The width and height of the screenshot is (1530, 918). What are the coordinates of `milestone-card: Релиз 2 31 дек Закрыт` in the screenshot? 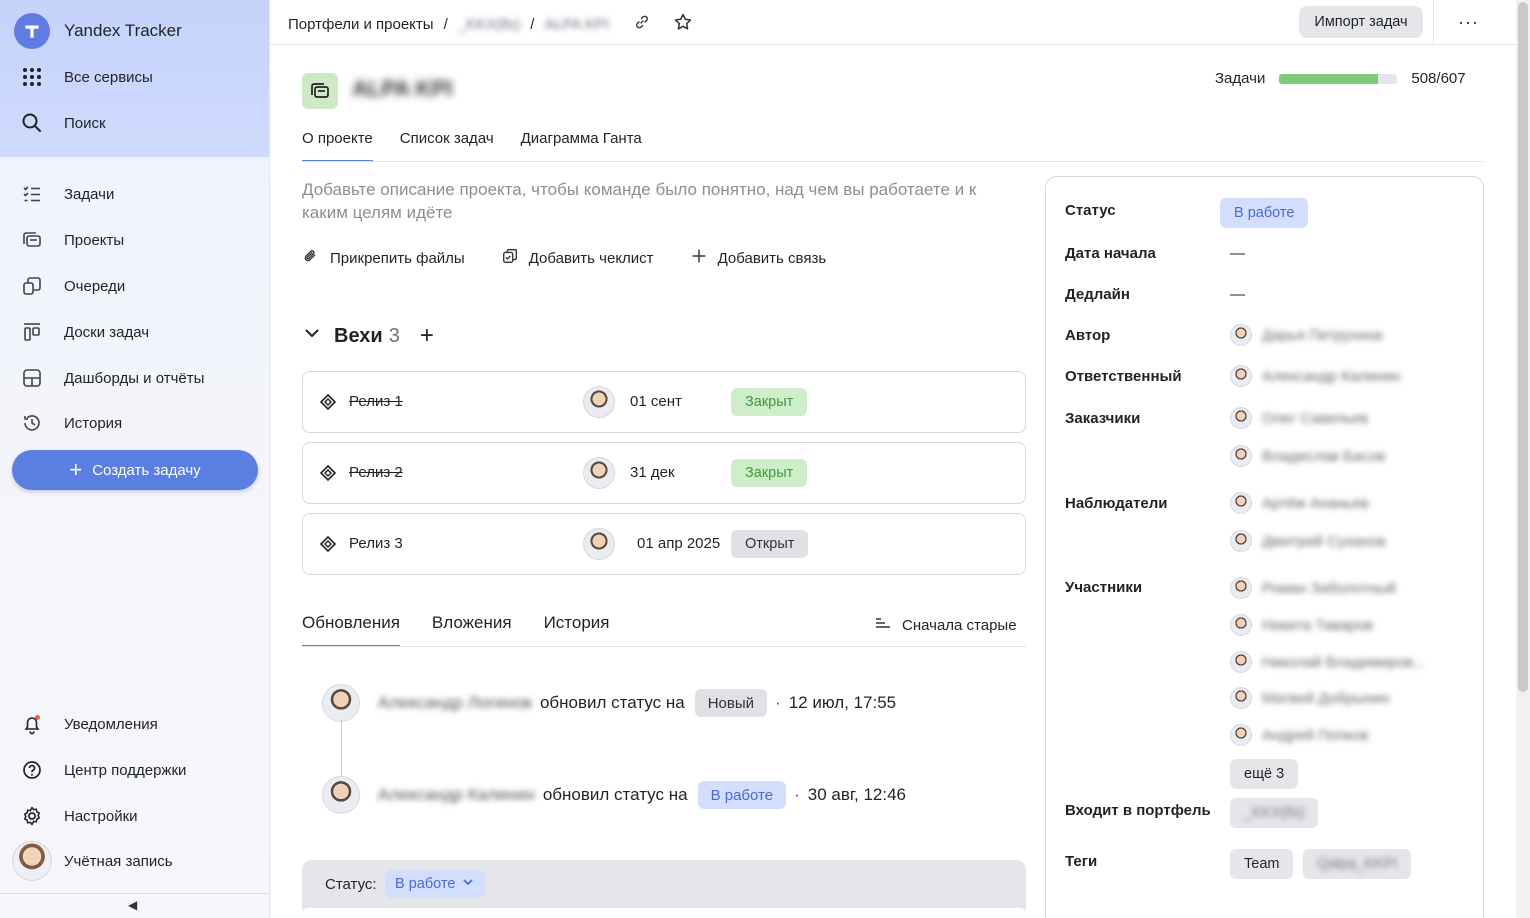 It's located at (664, 473).